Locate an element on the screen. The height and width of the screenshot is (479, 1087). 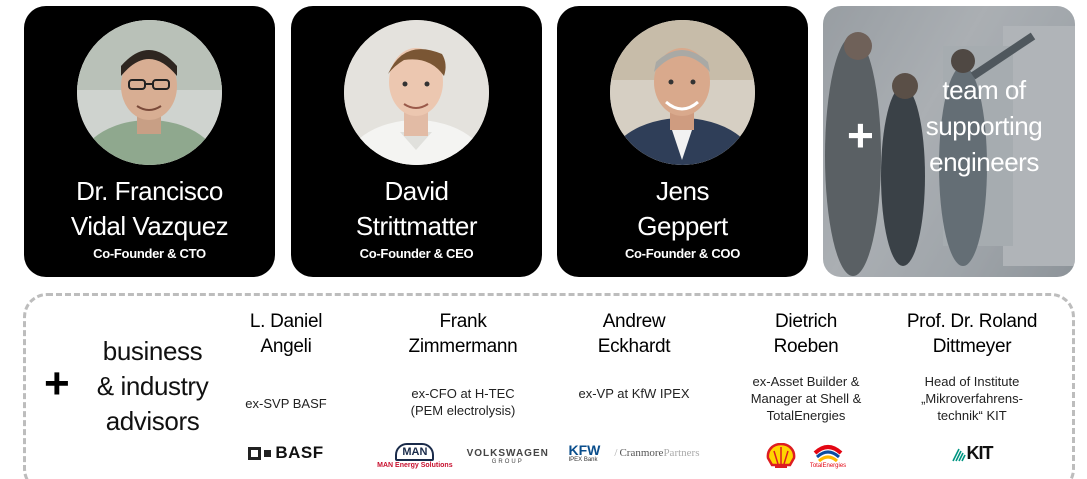
team-caption: team of supporting engineers is located at coordinates (984, 126).